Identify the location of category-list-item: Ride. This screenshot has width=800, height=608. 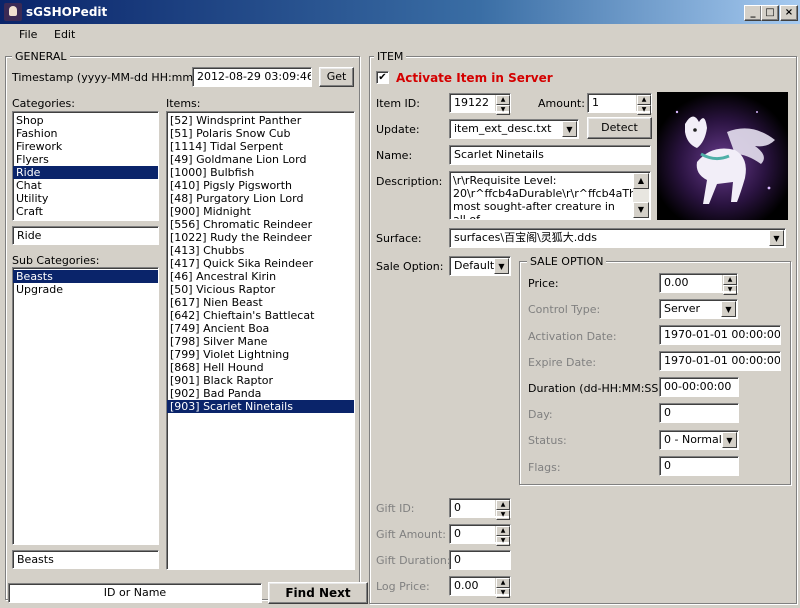
(85, 172).